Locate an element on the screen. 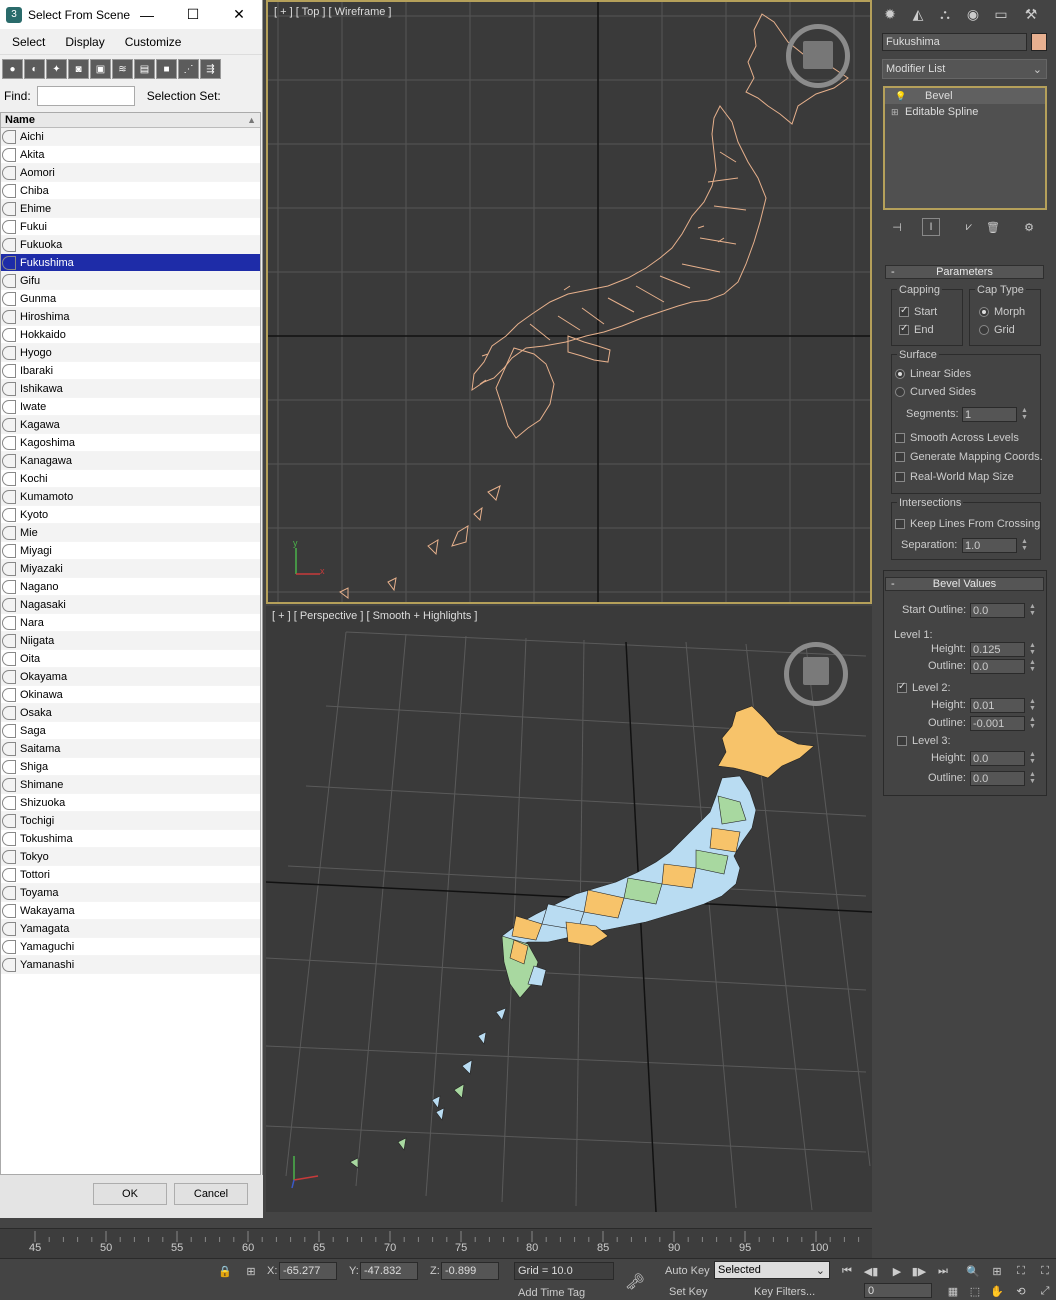  zoom-all-icon: ⊞ is located at coordinates (997, 1271).